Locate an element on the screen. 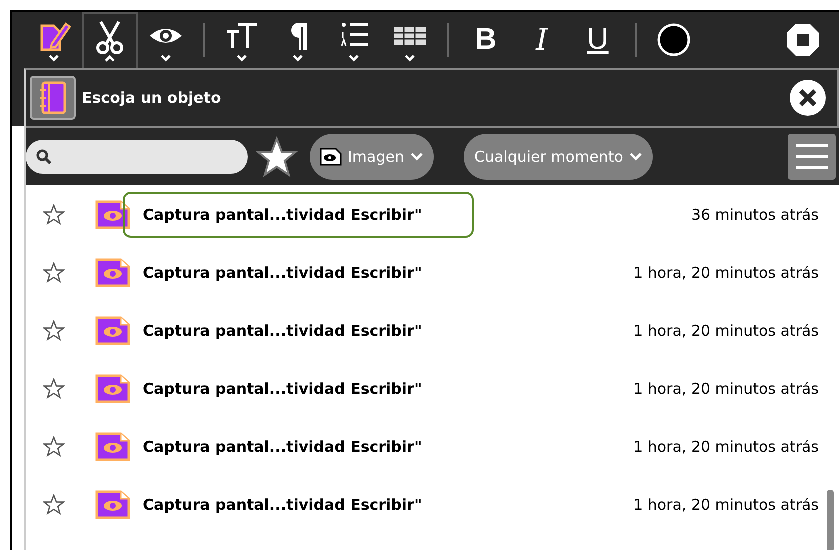 The image size is (839, 550). time-dropdown: Cualquier momento is located at coordinates (559, 157).